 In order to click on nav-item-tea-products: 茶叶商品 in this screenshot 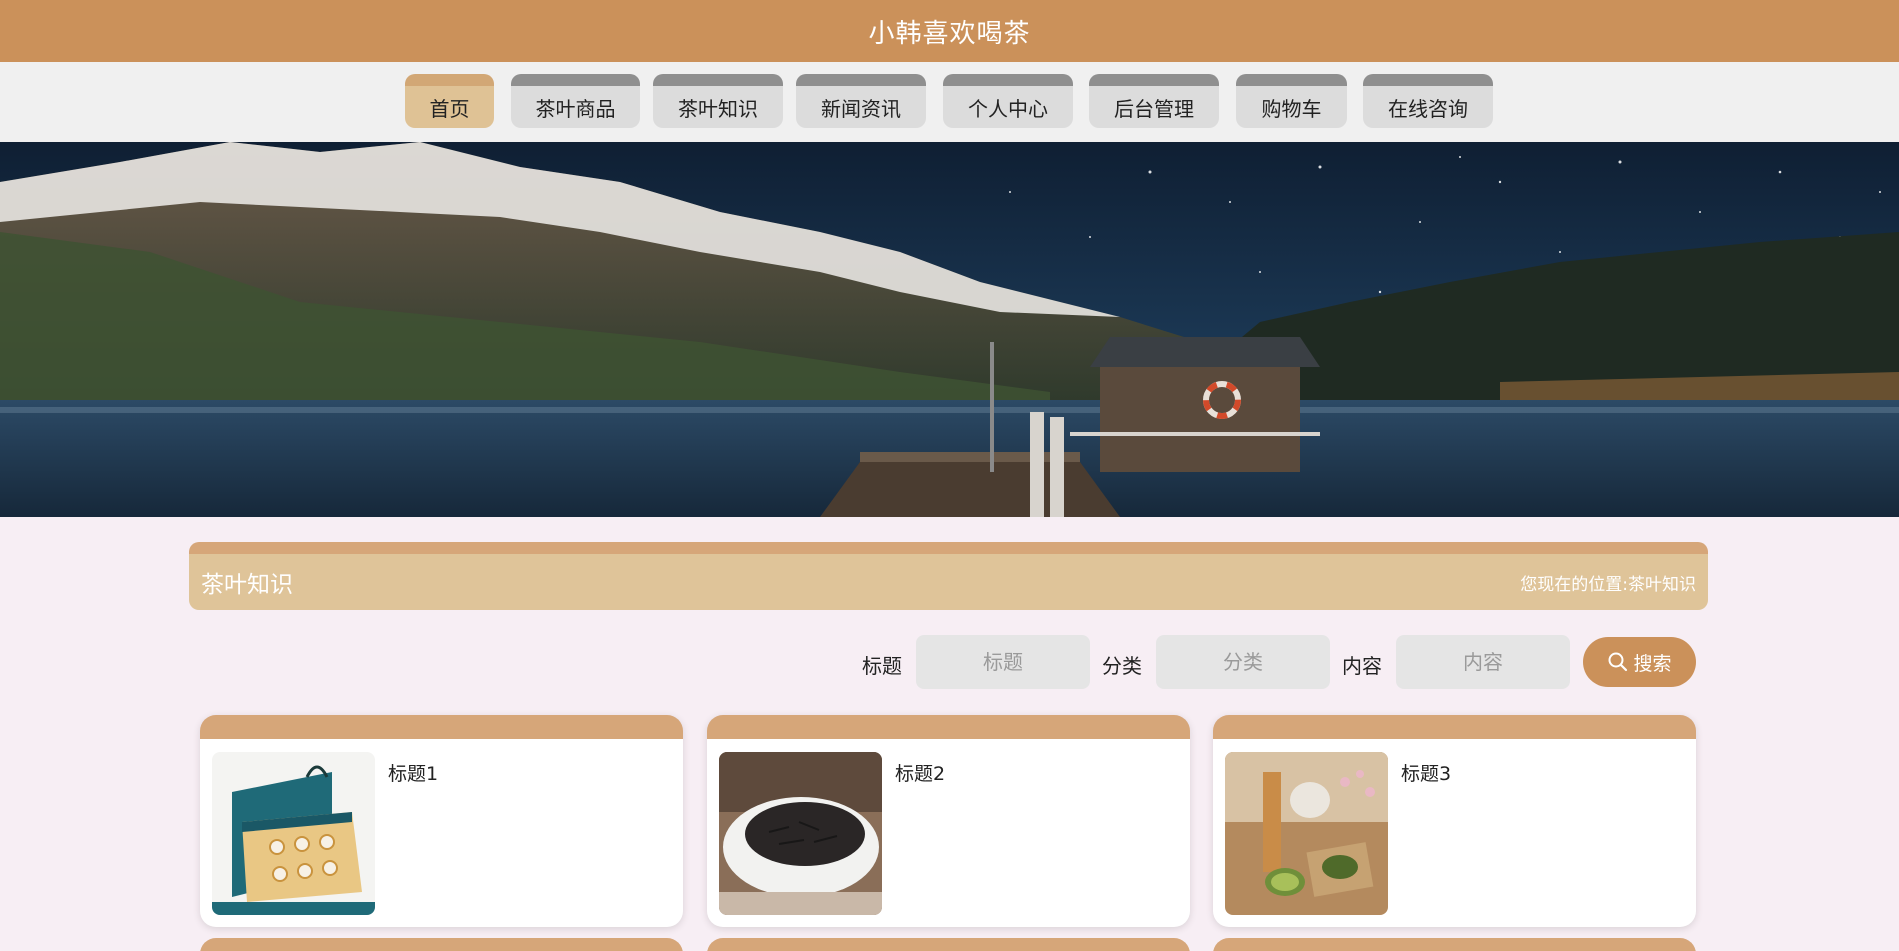, I will do `click(575, 101)`.